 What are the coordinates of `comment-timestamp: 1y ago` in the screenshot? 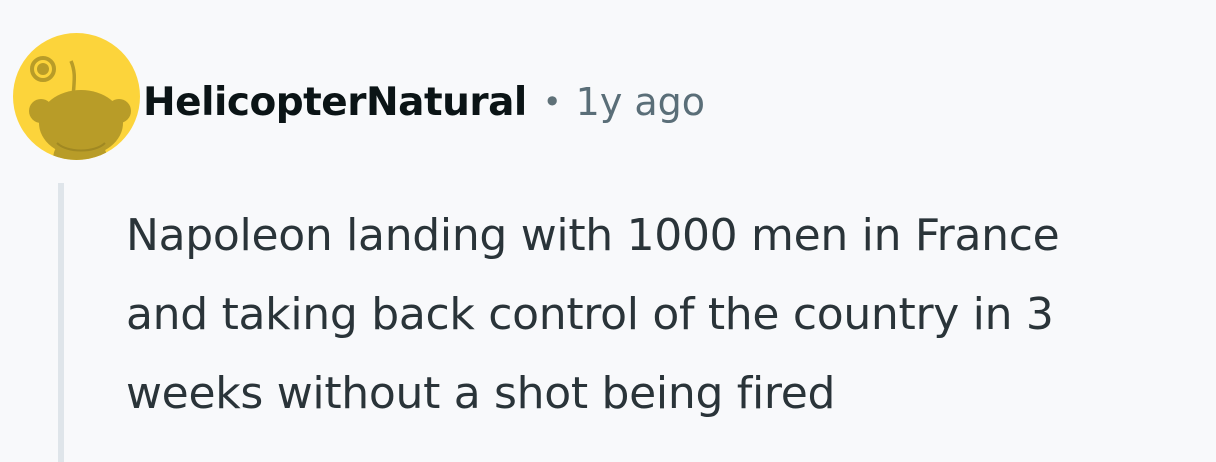 It's located at (640, 102).